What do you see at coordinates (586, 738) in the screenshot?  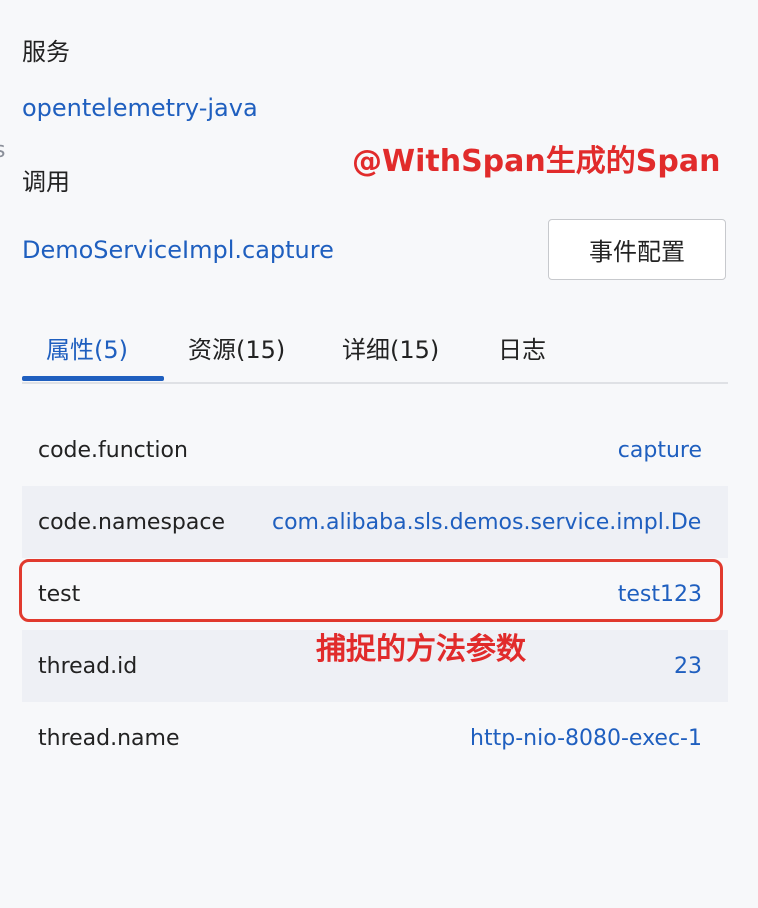 I see `attribute-value: http-nio-8080-exec-1` at bounding box center [586, 738].